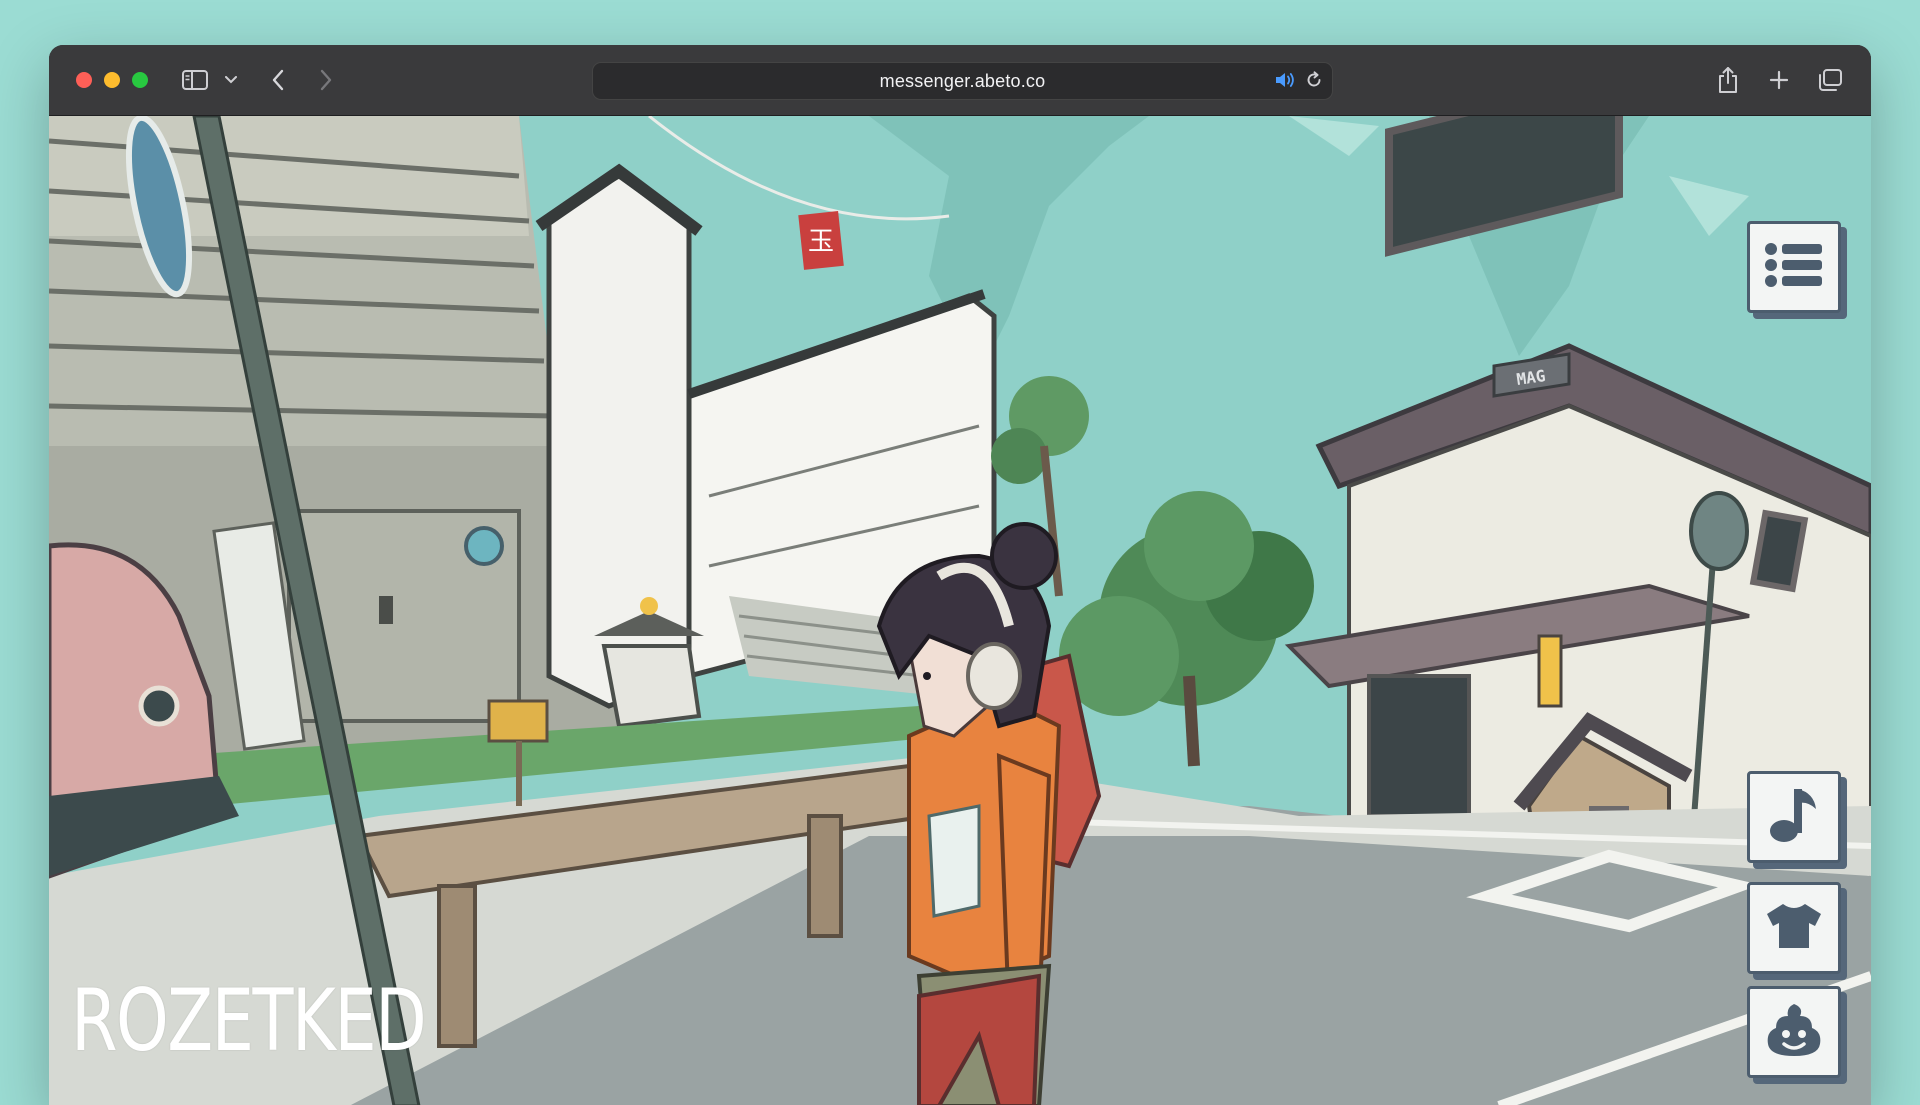 This screenshot has width=1920, height=1105. Describe the element at coordinates (1719, 531) in the screenshot. I see `road-sign` at that location.